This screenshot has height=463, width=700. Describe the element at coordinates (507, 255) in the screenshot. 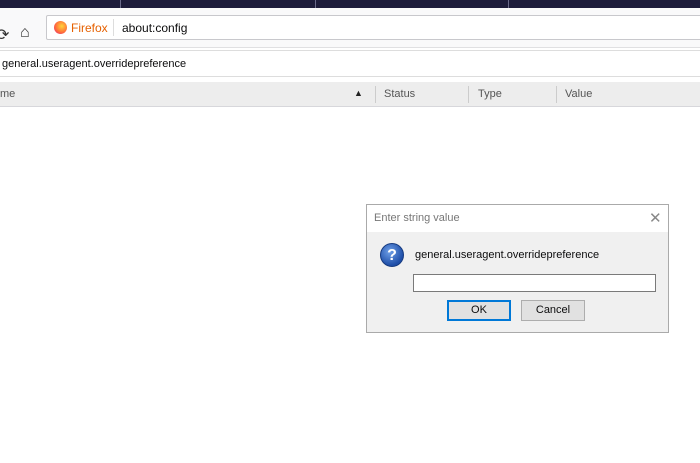

I see `dialog-message: general.useragent.overridepreference` at that location.